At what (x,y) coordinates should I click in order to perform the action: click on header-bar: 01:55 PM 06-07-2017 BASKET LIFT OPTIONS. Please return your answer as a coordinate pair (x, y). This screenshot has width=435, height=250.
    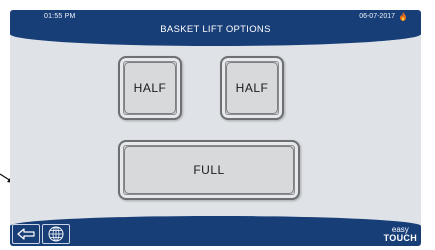
    Looking at the image, I should click on (215, 28).